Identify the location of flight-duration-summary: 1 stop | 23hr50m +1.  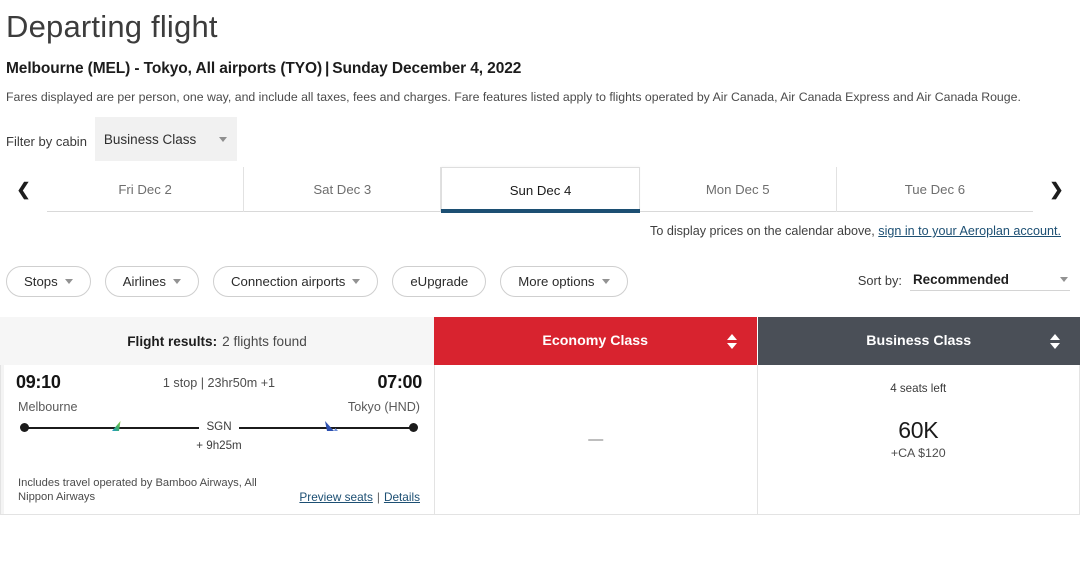
(219, 382).